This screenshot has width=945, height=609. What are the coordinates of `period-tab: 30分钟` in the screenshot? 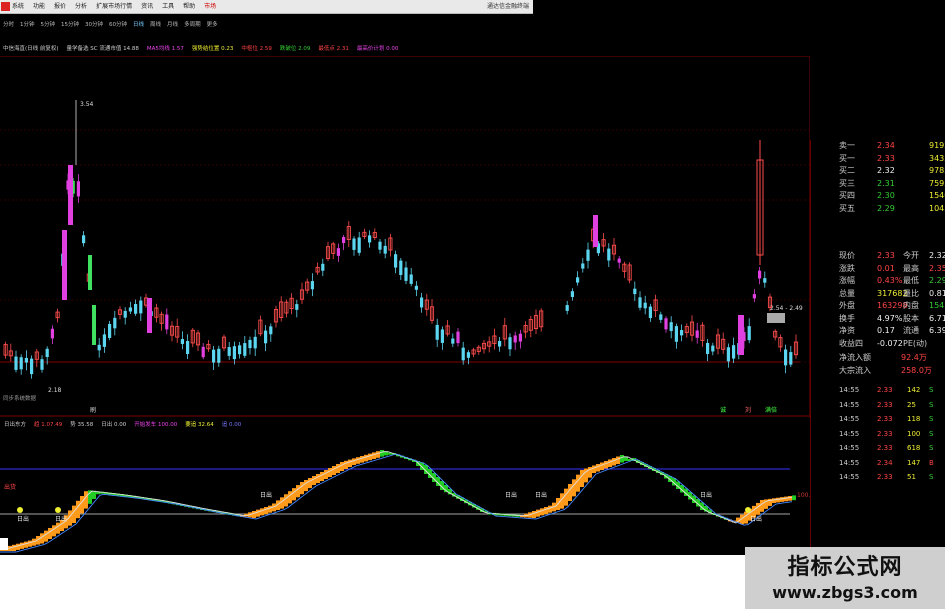 It's located at (94, 25).